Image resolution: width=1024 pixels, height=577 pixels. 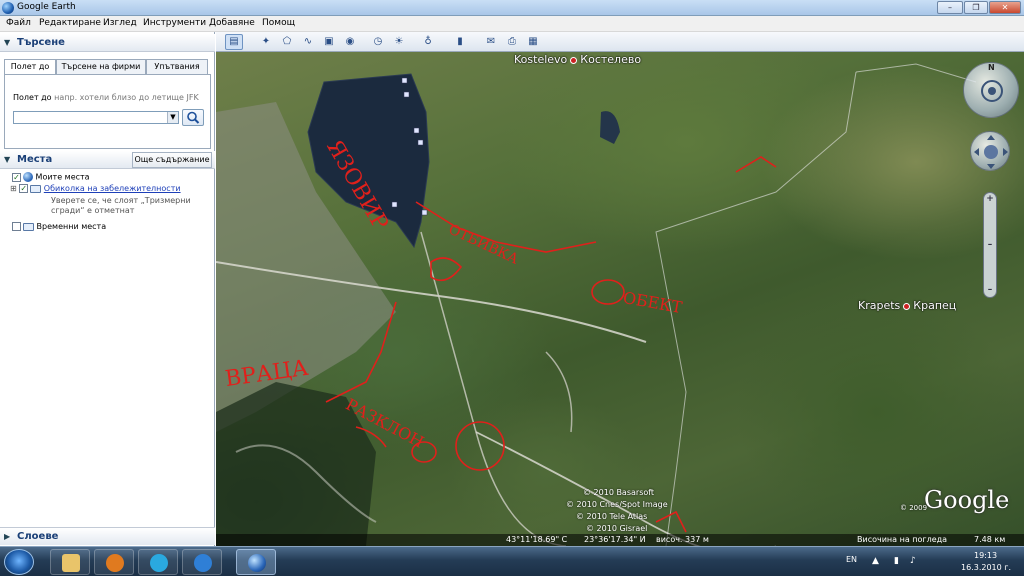 I want to click on clock-time: 19:13, so click(x=985, y=555).